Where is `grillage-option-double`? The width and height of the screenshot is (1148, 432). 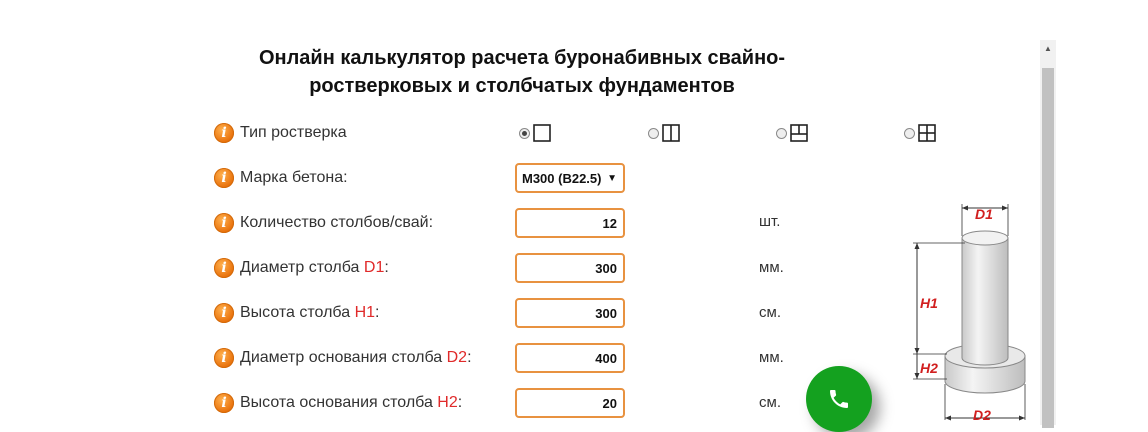
grillage-option-double is located at coordinates (664, 133).